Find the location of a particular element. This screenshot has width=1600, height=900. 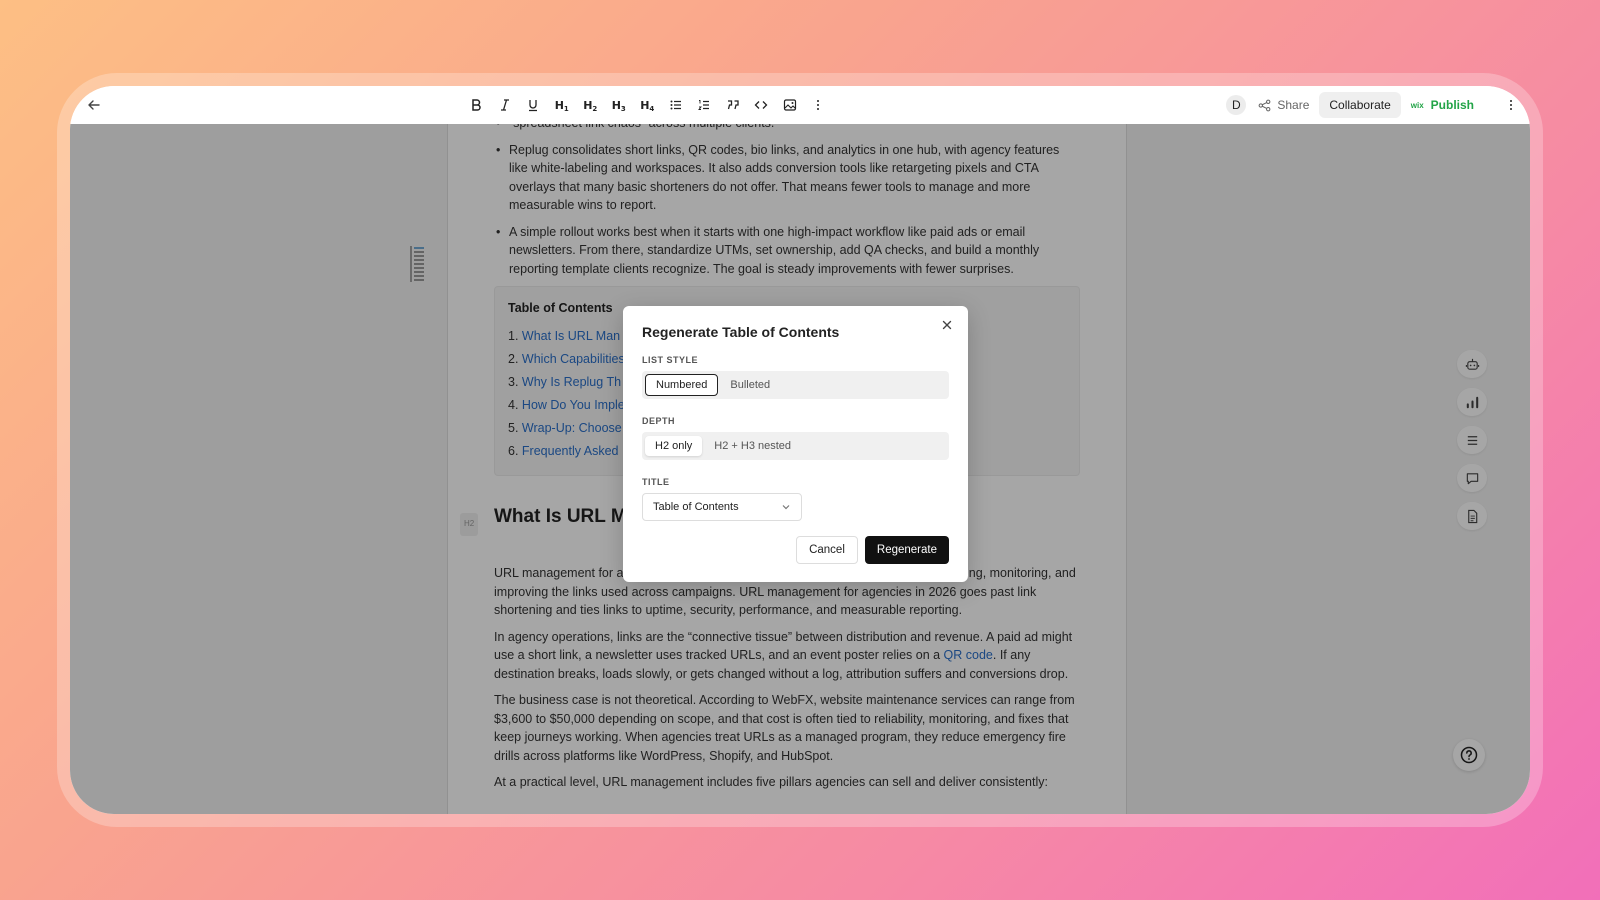

share-button: Share is located at coordinates (1283, 105).